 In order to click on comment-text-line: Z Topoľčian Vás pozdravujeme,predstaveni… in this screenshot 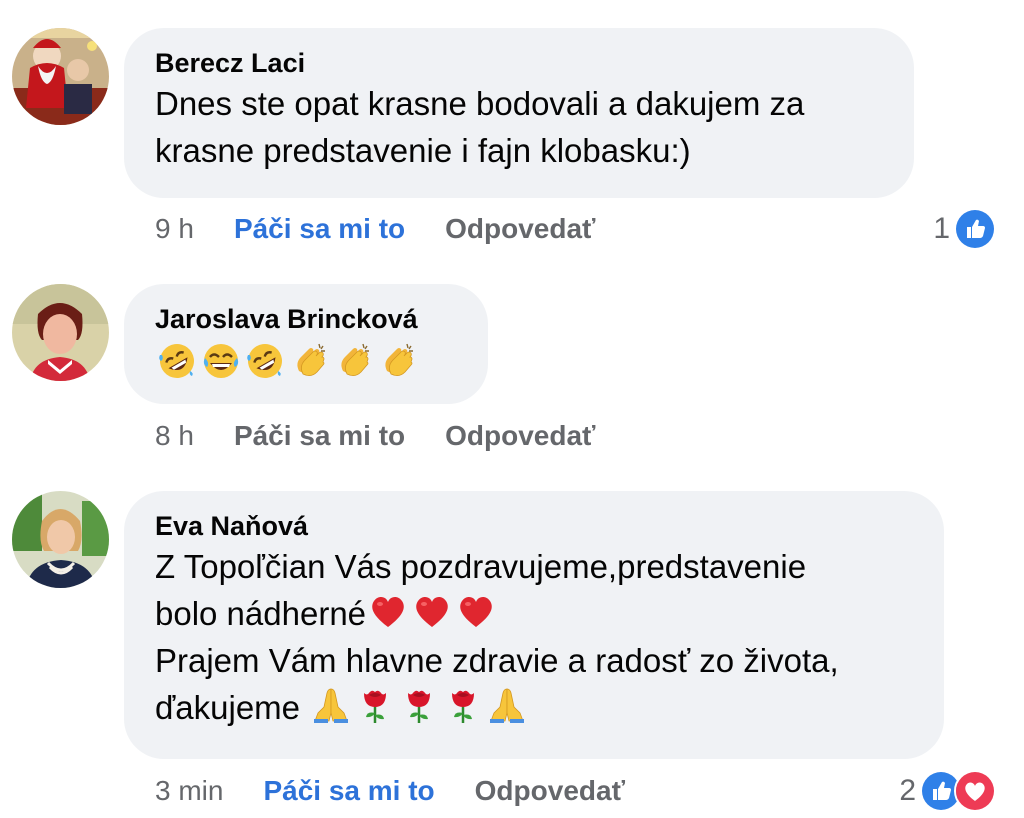, I will do `click(481, 566)`.